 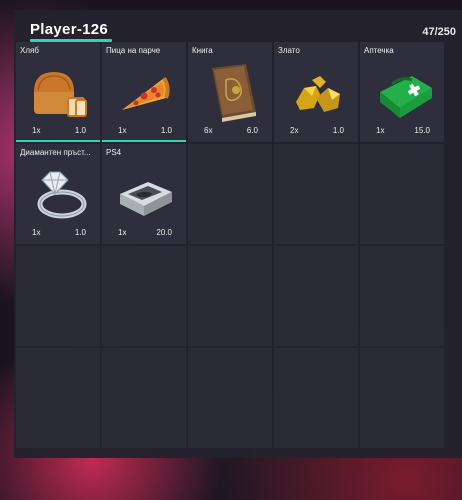 I want to click on inventory-slot-book: Книга 6x 6.0, so click(x=230, y=92).